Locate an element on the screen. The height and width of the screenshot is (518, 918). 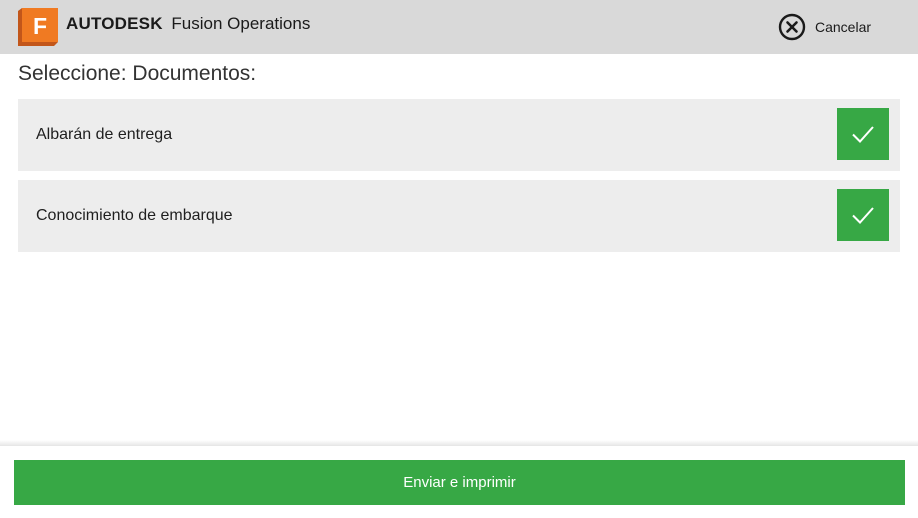
footer-bar: Enviar e imprimir is located at coordinates (459, 482).